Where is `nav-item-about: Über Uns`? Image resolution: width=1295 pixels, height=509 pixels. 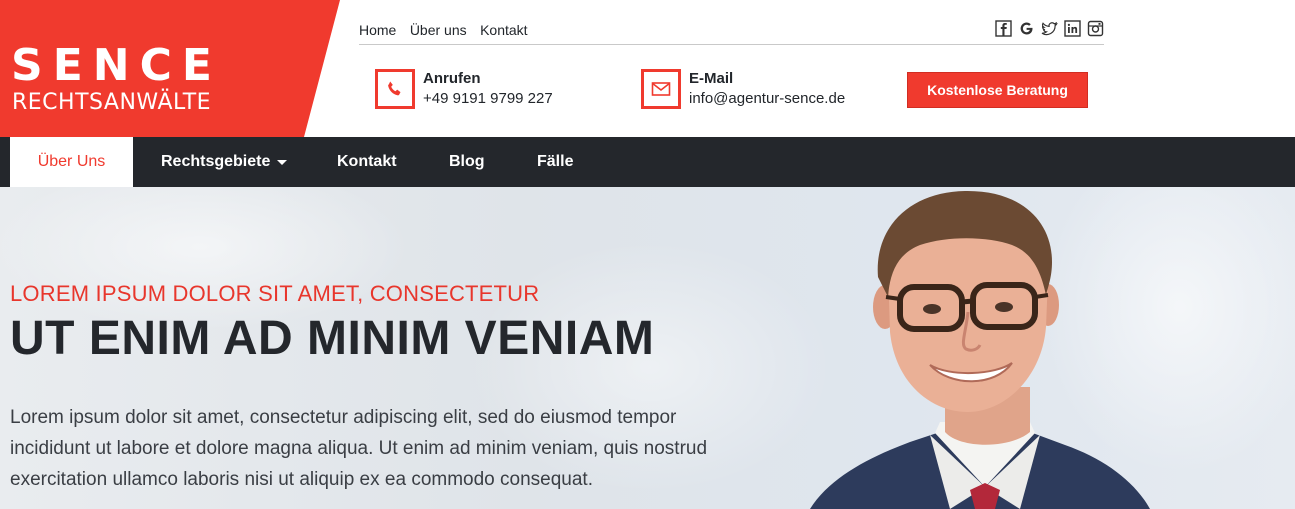
nav-item-about: Über Uns is located at coordinates (71, 162).